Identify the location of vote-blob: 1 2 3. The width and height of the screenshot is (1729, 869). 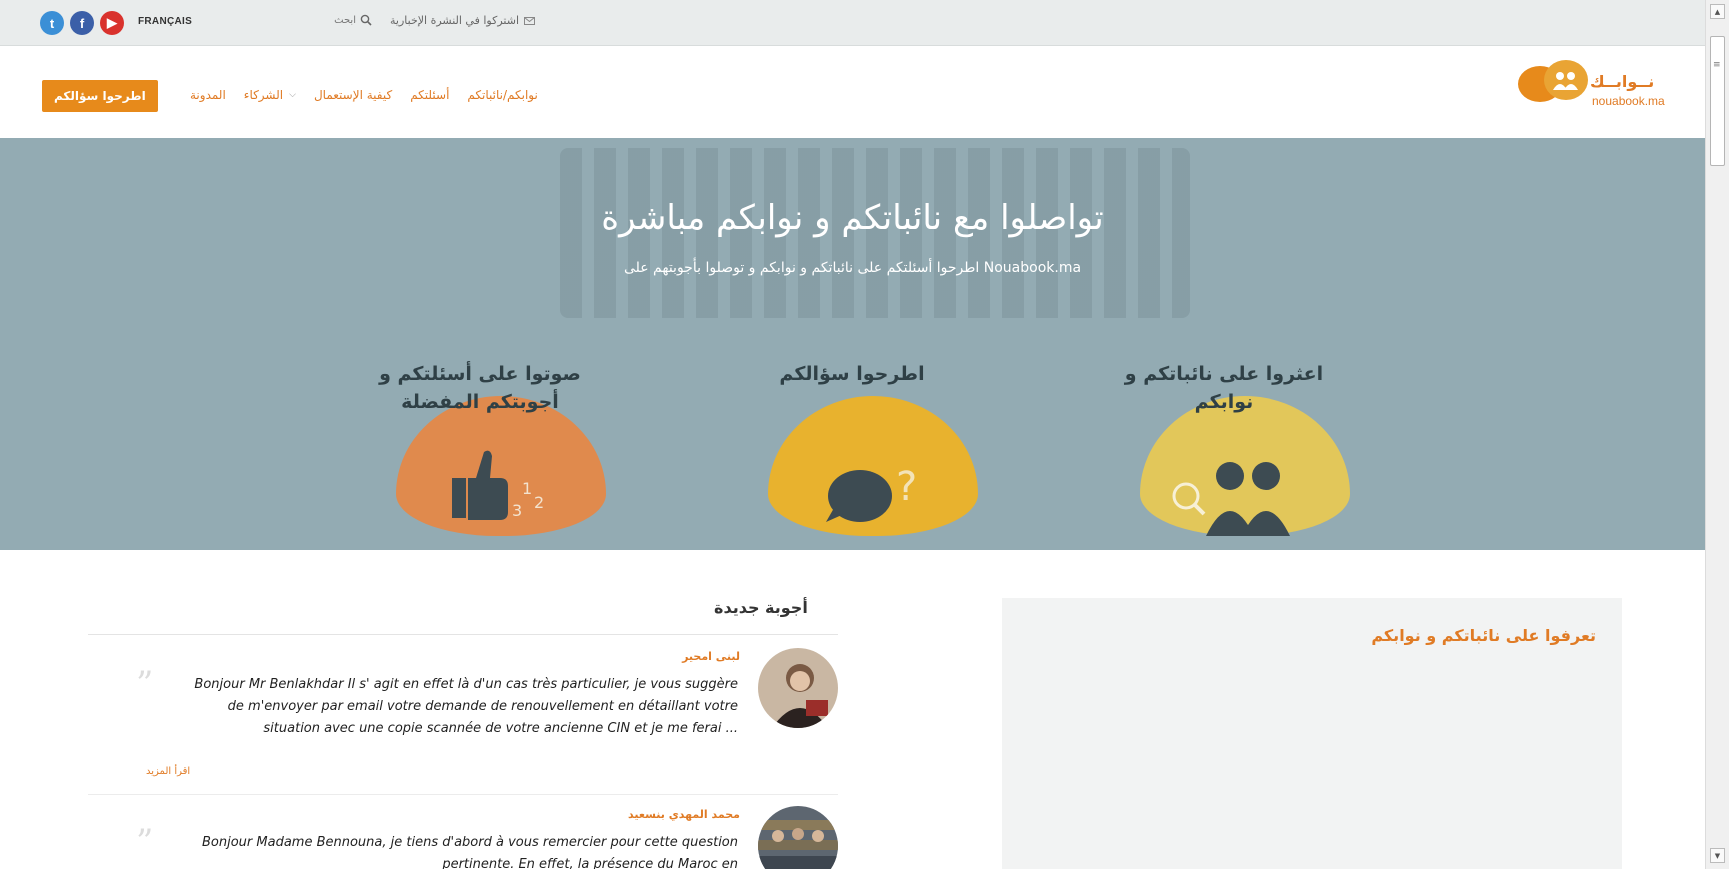
(501, 466).